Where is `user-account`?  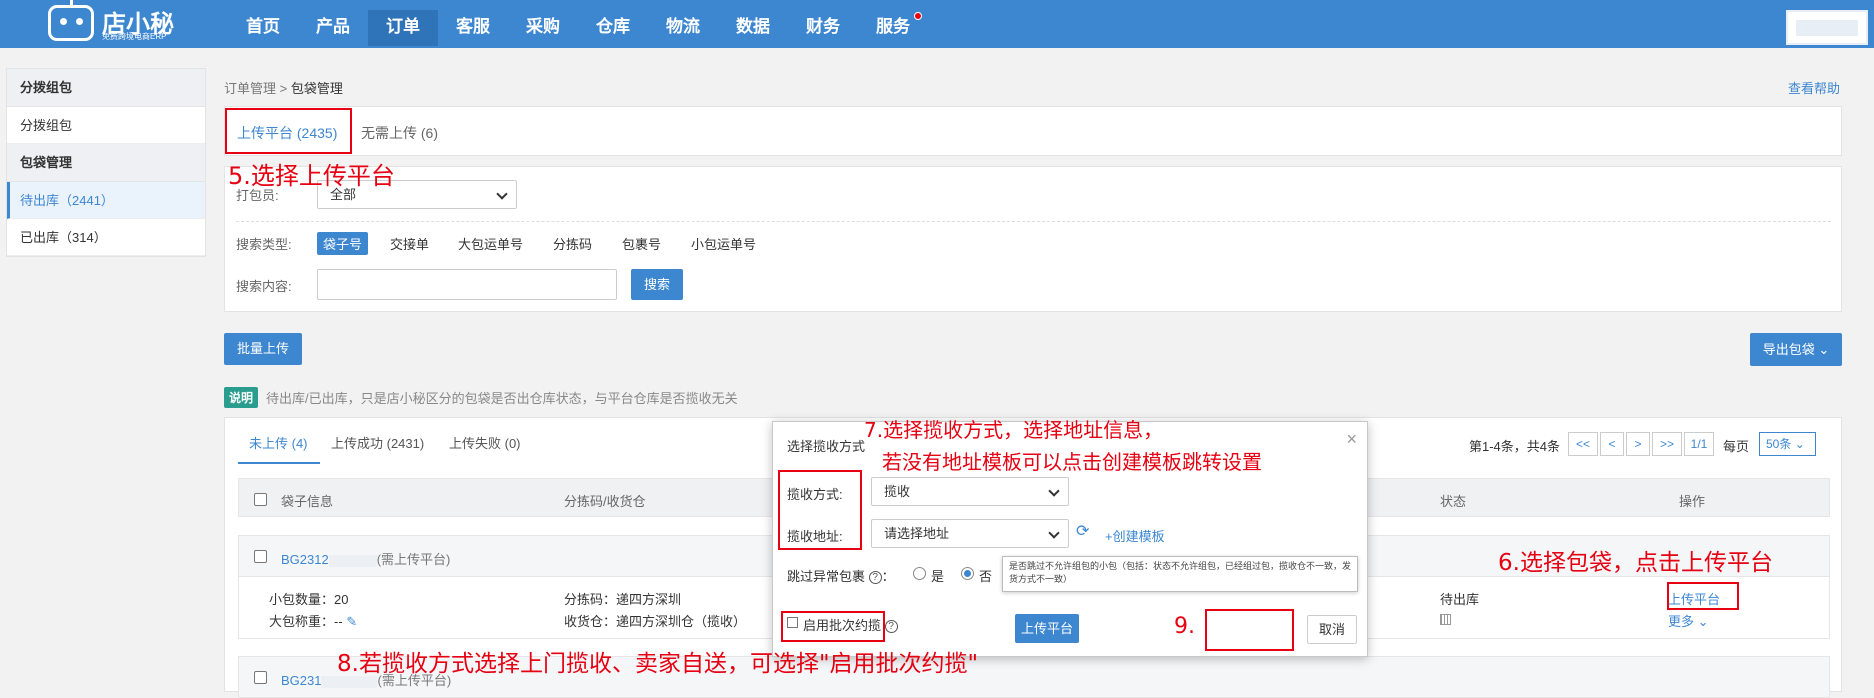
user-account is located at coordinates (1827, 27).